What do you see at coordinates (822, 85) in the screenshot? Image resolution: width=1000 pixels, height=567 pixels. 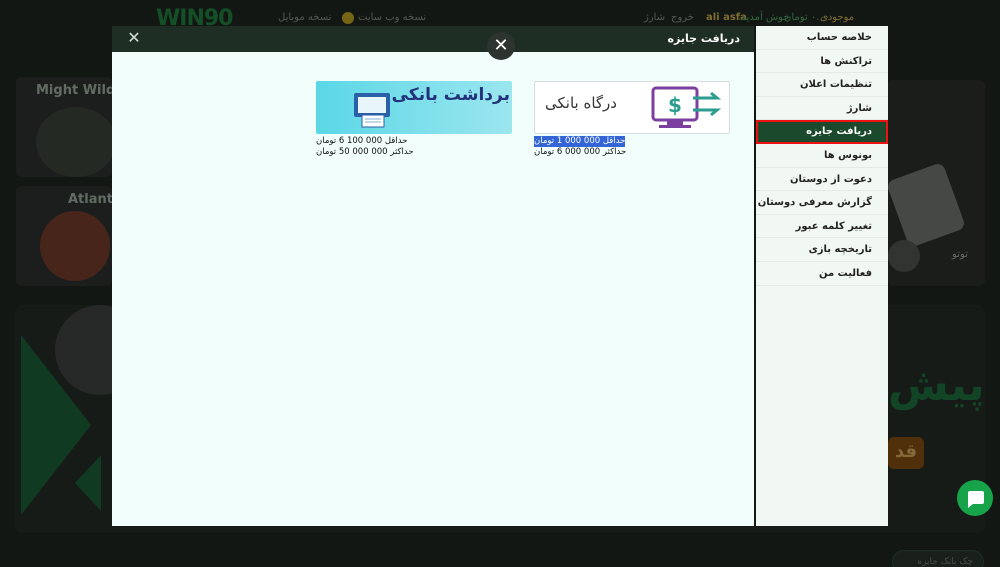 I see `sidebar-item: تنظیمات اعلان` at bounding box center [822, 85].